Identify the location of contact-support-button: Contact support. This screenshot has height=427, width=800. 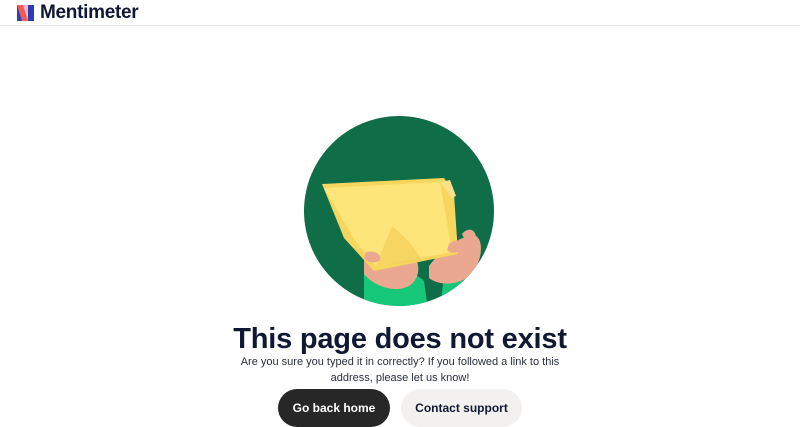
(461, 408).